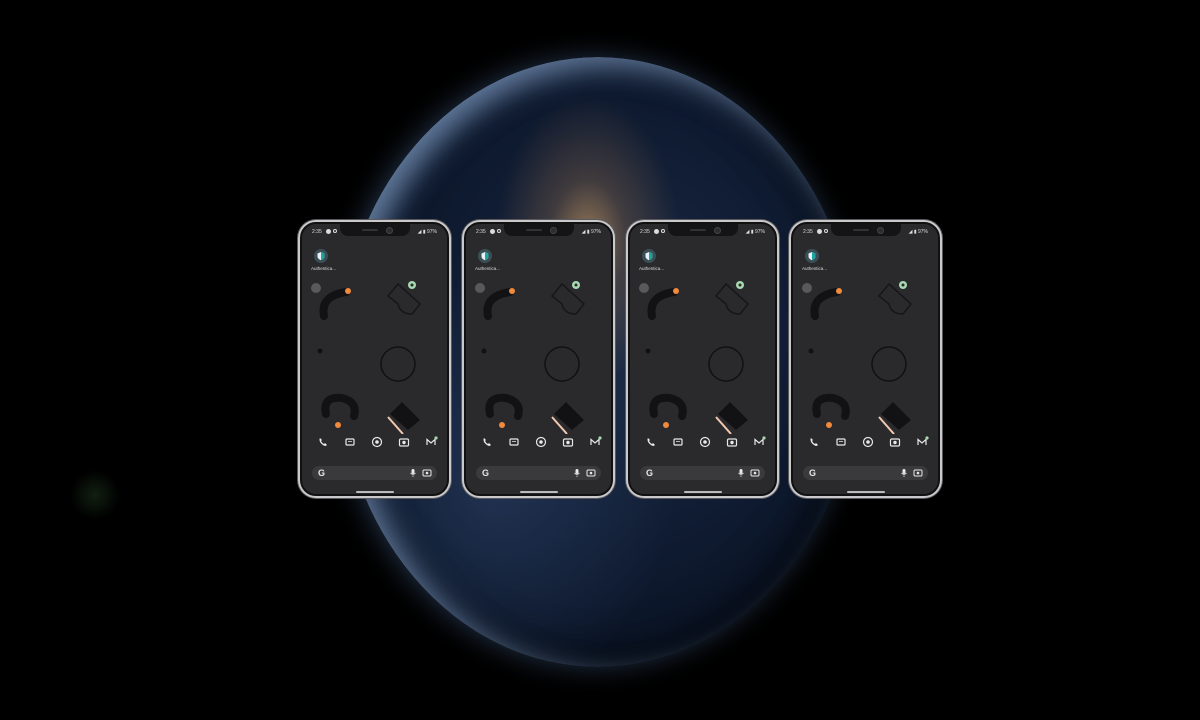  What do you see at coordinates (95, 495) in the screenshot?
I see `background-glow` at bounding box center [95, 495].